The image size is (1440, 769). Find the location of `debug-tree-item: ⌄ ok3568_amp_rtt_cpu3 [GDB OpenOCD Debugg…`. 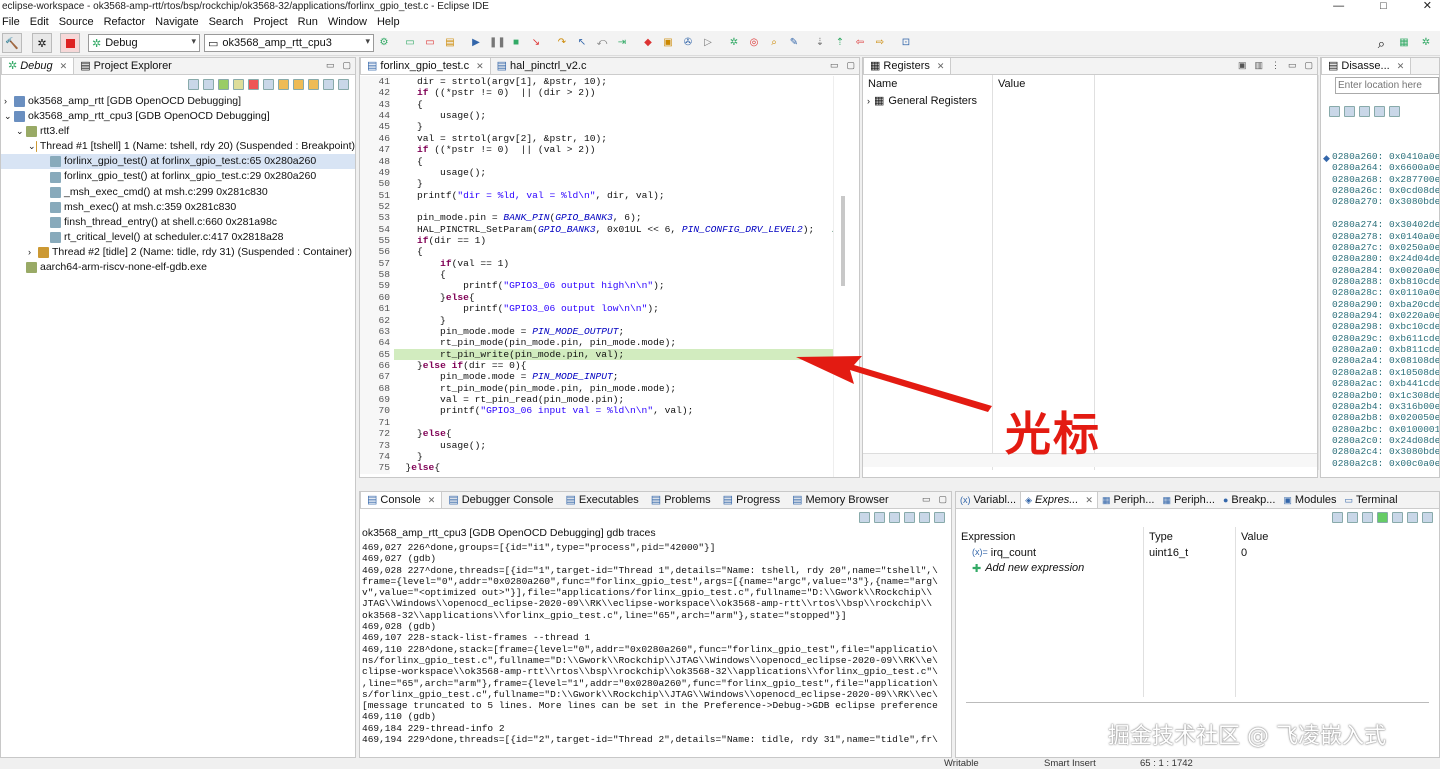

debug-tree-item: ⌄ ok3568_amp_rtt_cpu3 [GDB OpenOCD Debugg… is located at coordinates (178, 116).